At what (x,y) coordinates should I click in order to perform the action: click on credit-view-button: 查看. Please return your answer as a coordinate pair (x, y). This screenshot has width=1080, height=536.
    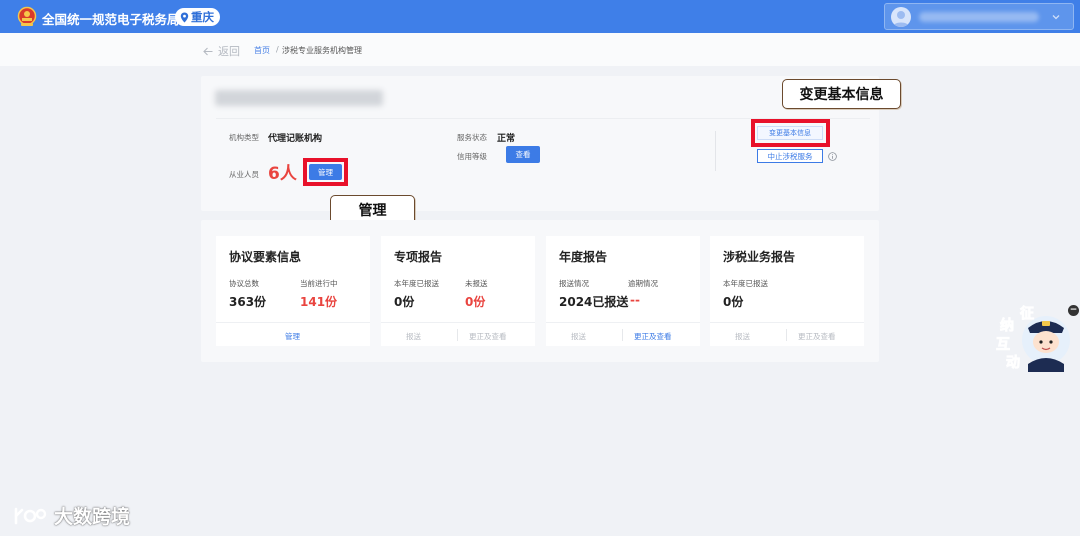
    Looking at the image, I should click on (523, 154).